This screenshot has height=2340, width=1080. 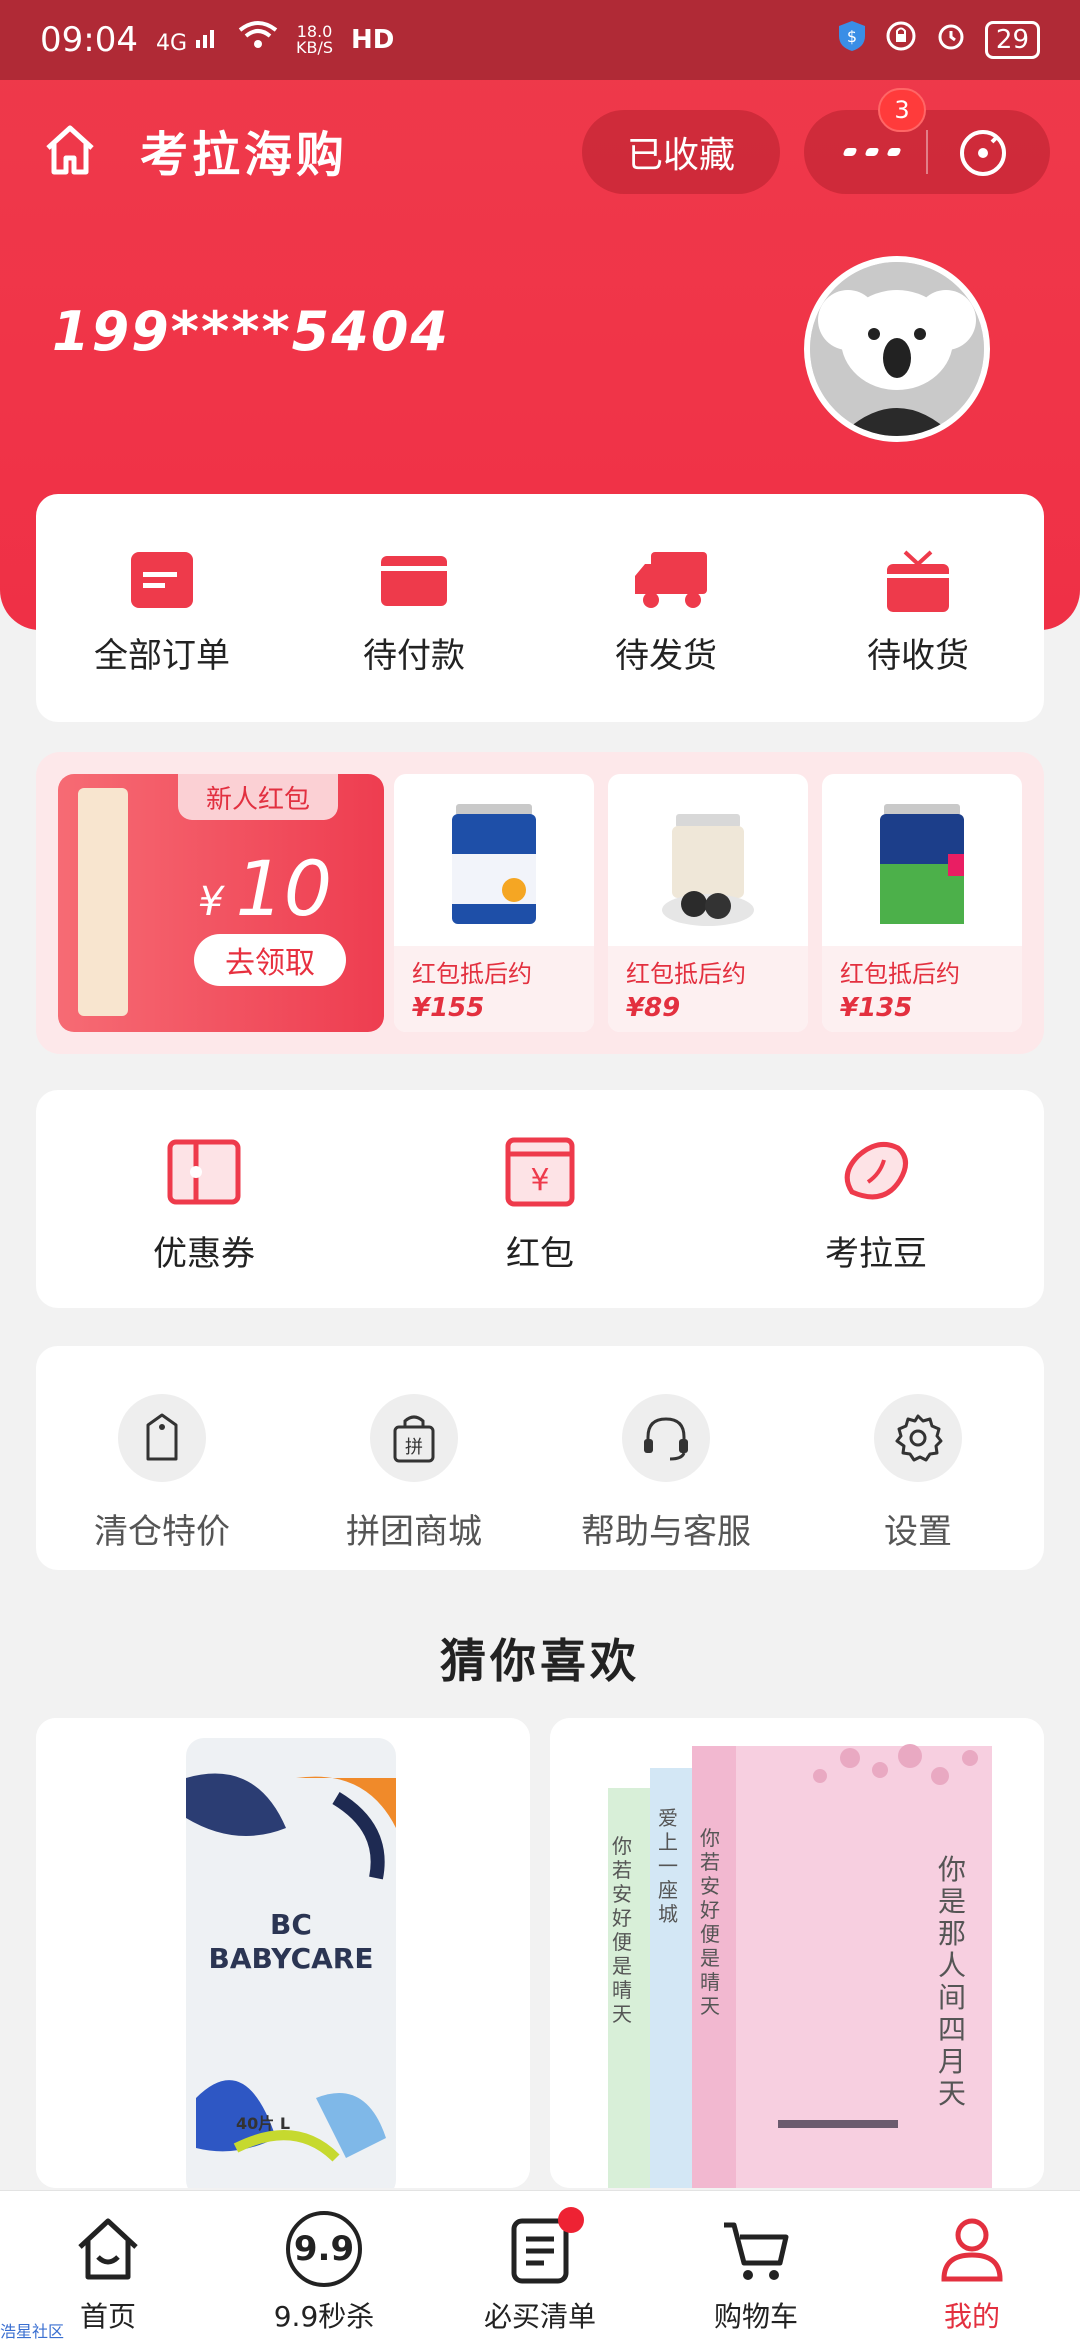 I want to click on tab-flash-sale: 9.9 9.9秒杀, so click(x=324, y=2275).